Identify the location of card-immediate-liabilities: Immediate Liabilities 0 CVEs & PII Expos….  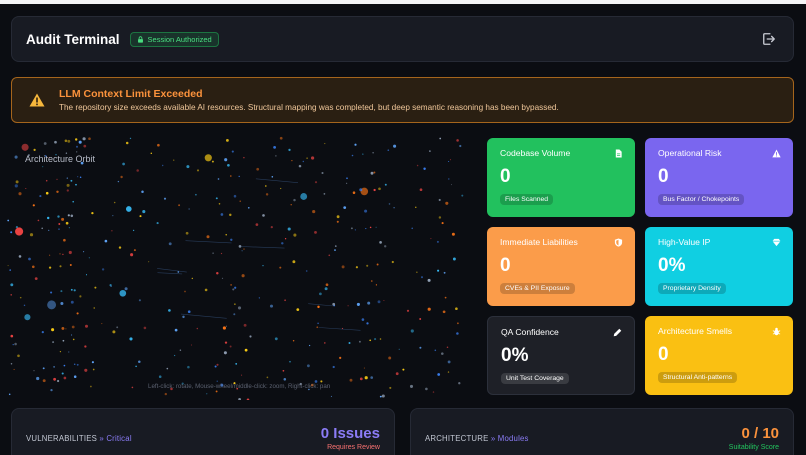
(561, 266).